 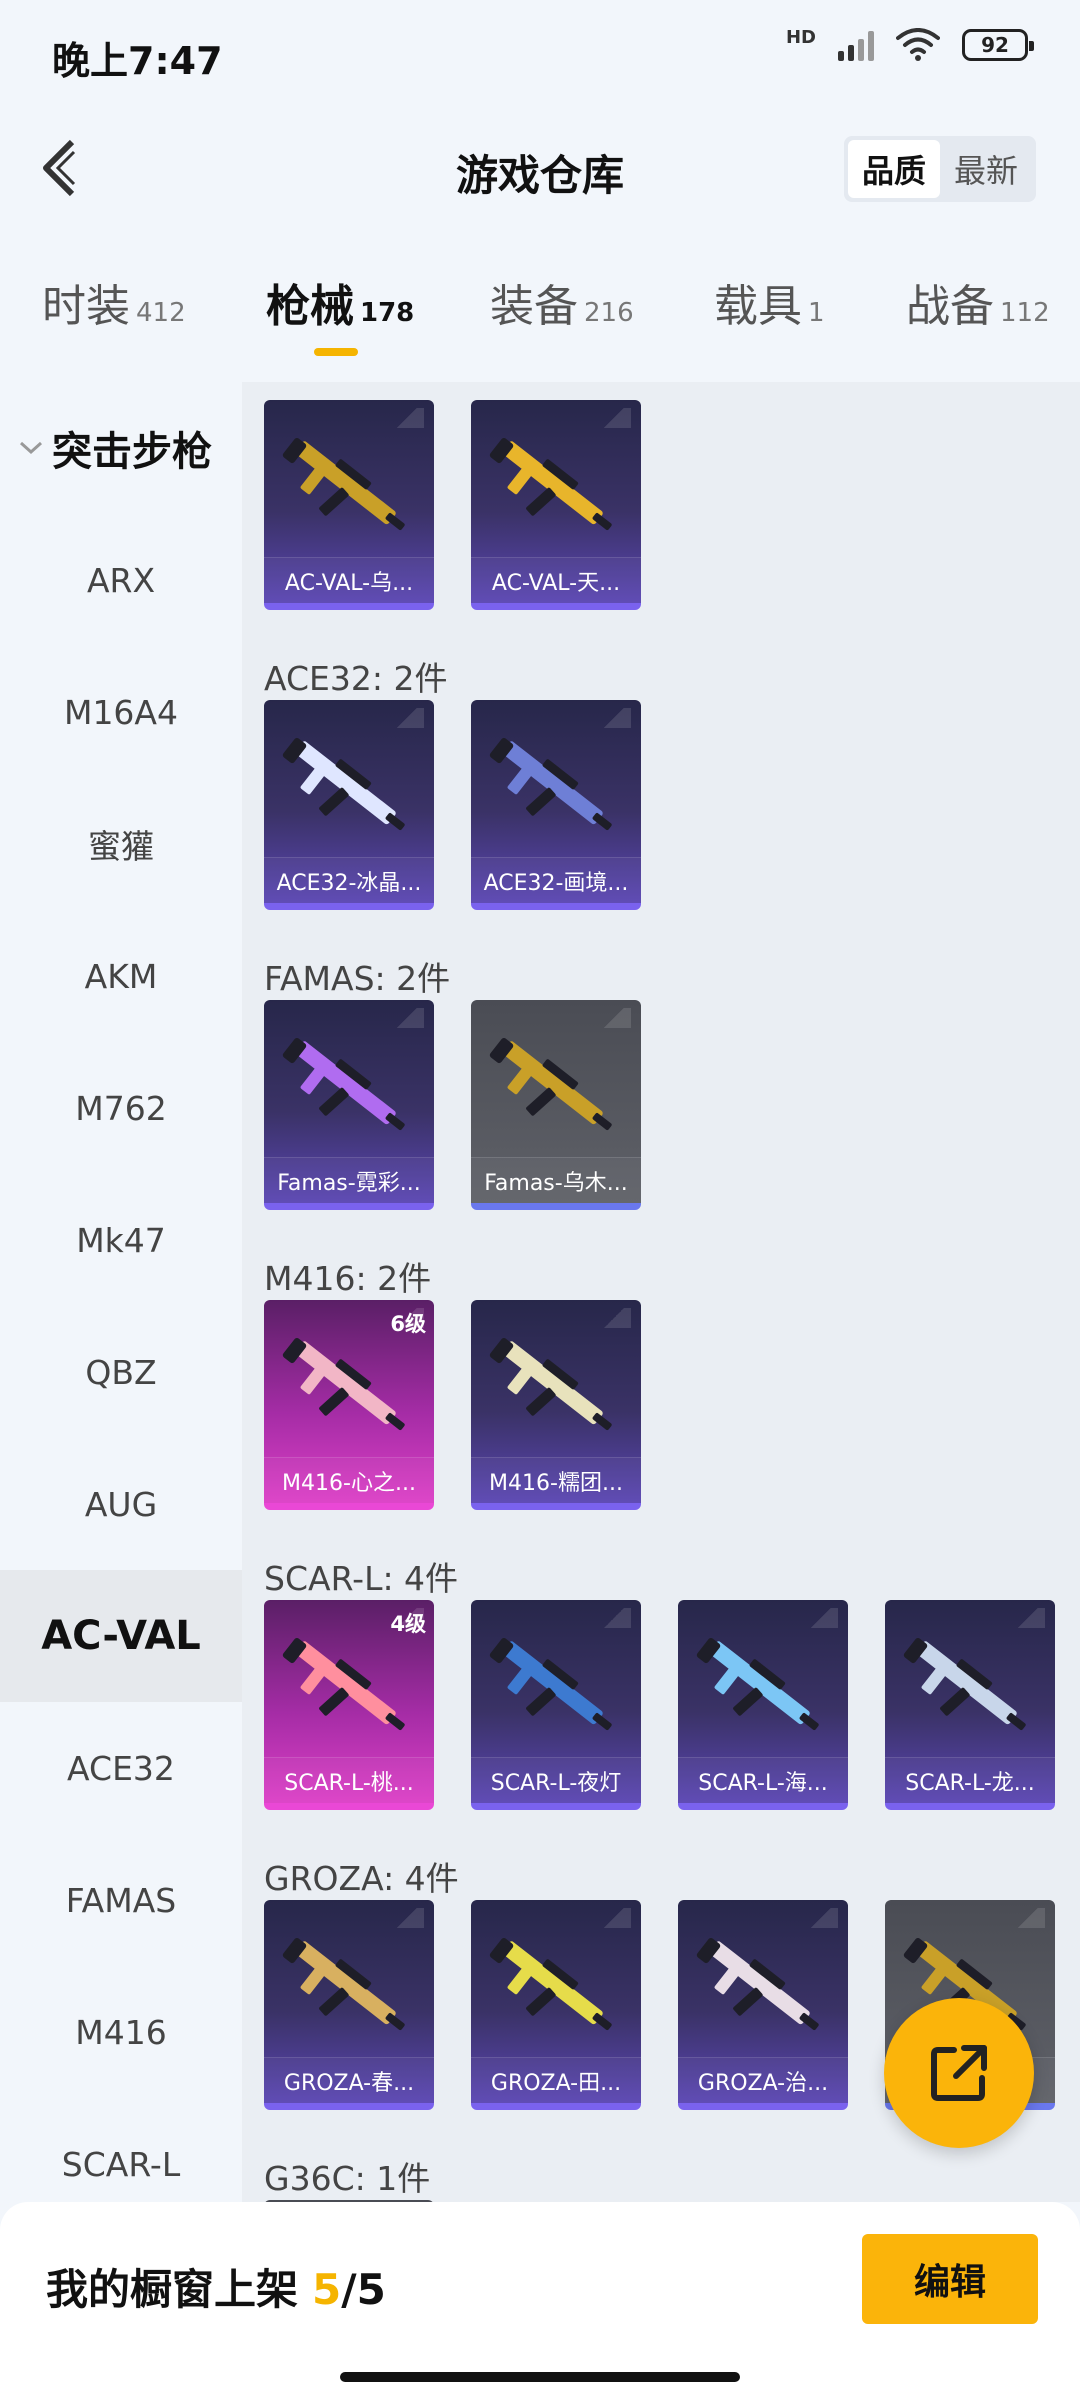 What do you see at coordinates (86, 306) in the screenshot?
I see `tab-label: 时装` at bounding box center [86, 306].